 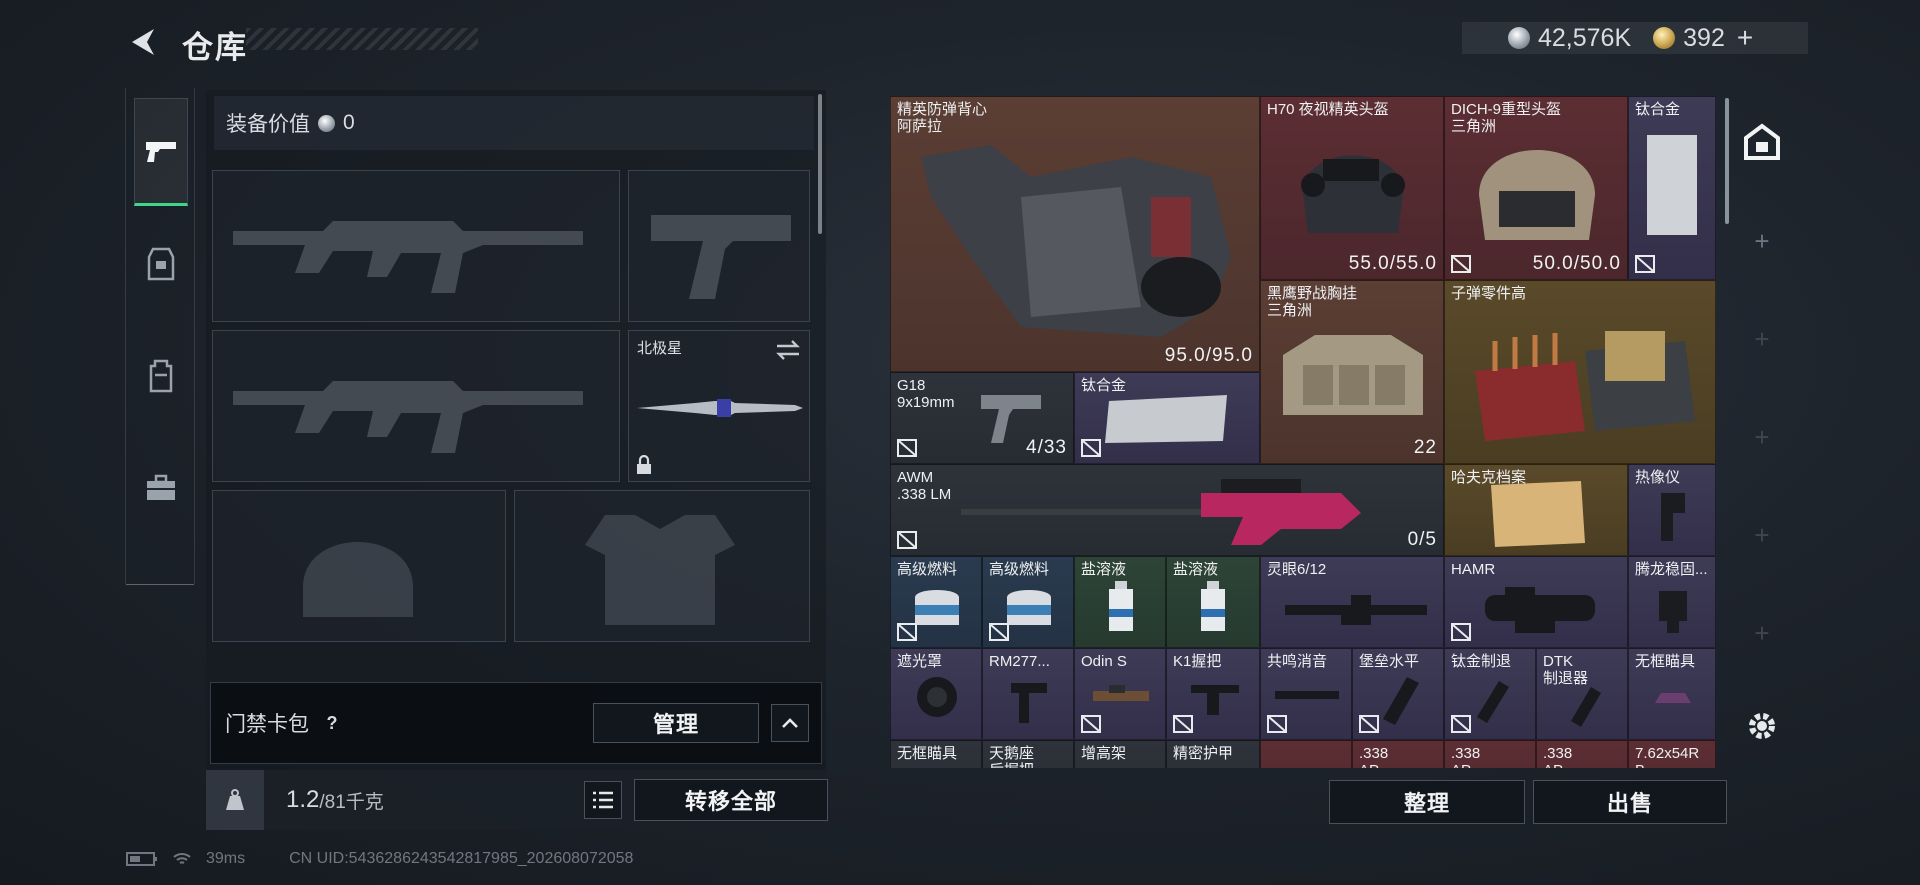 I want to click on item-name: .338 AP, so click(x=1466, y=756).